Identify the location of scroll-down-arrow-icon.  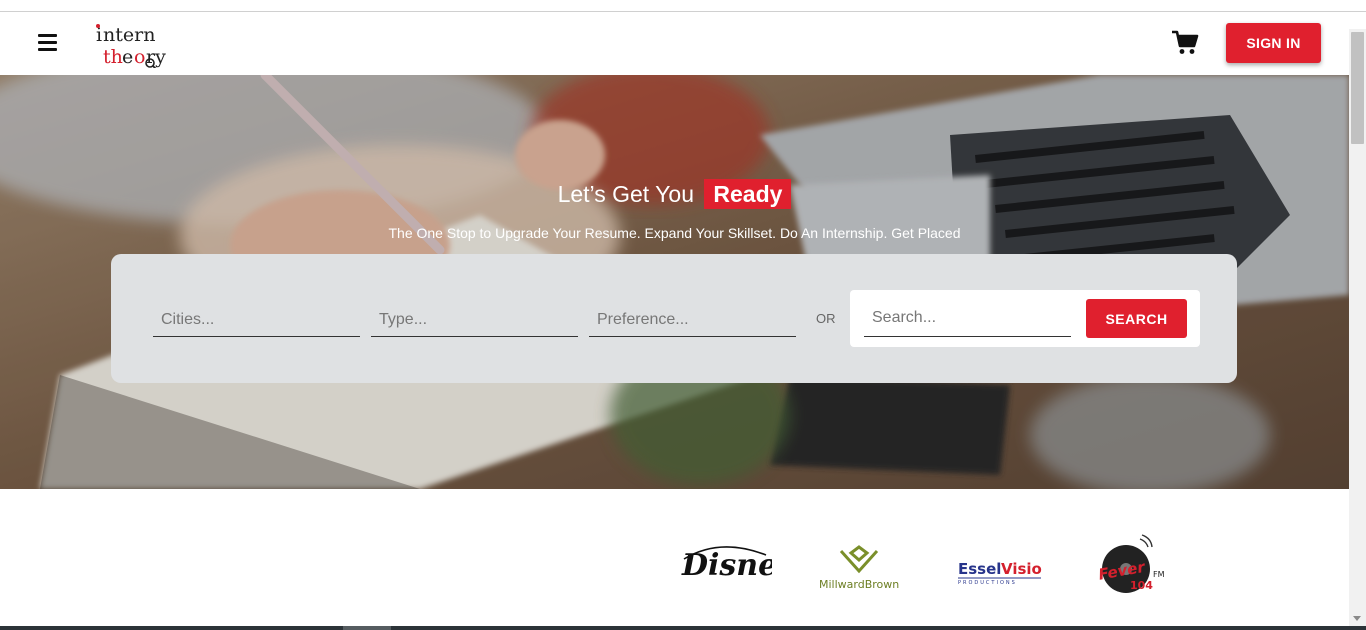
(1357, 618).